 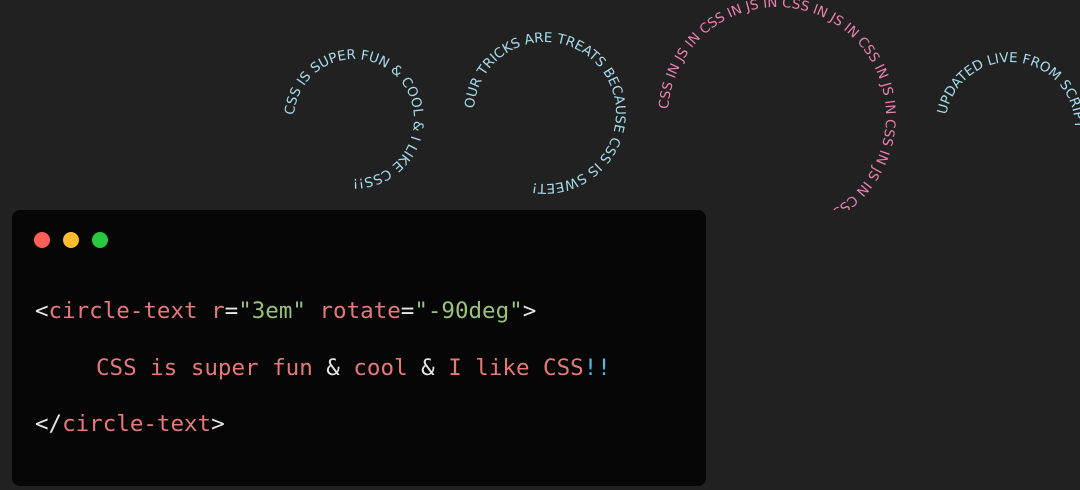 I want to click on exclamation-marks: !!, so click(x=597, y=368).